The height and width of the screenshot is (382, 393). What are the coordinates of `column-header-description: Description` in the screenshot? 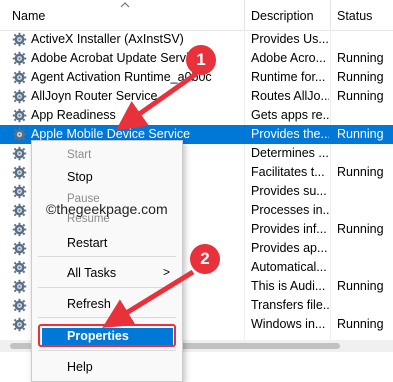 It's located at (282, 16).